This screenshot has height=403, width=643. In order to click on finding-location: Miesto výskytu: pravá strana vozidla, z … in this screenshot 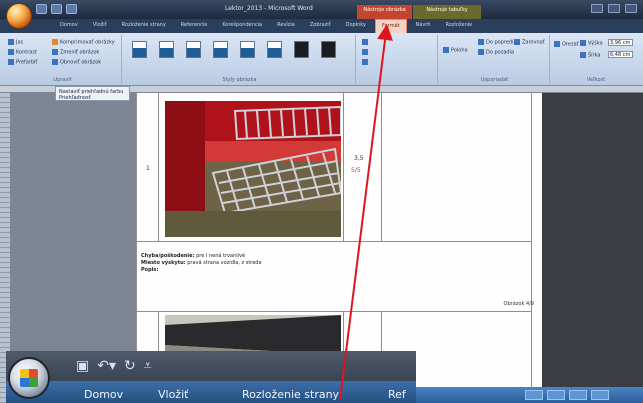, I will do `click(201, 263)`.